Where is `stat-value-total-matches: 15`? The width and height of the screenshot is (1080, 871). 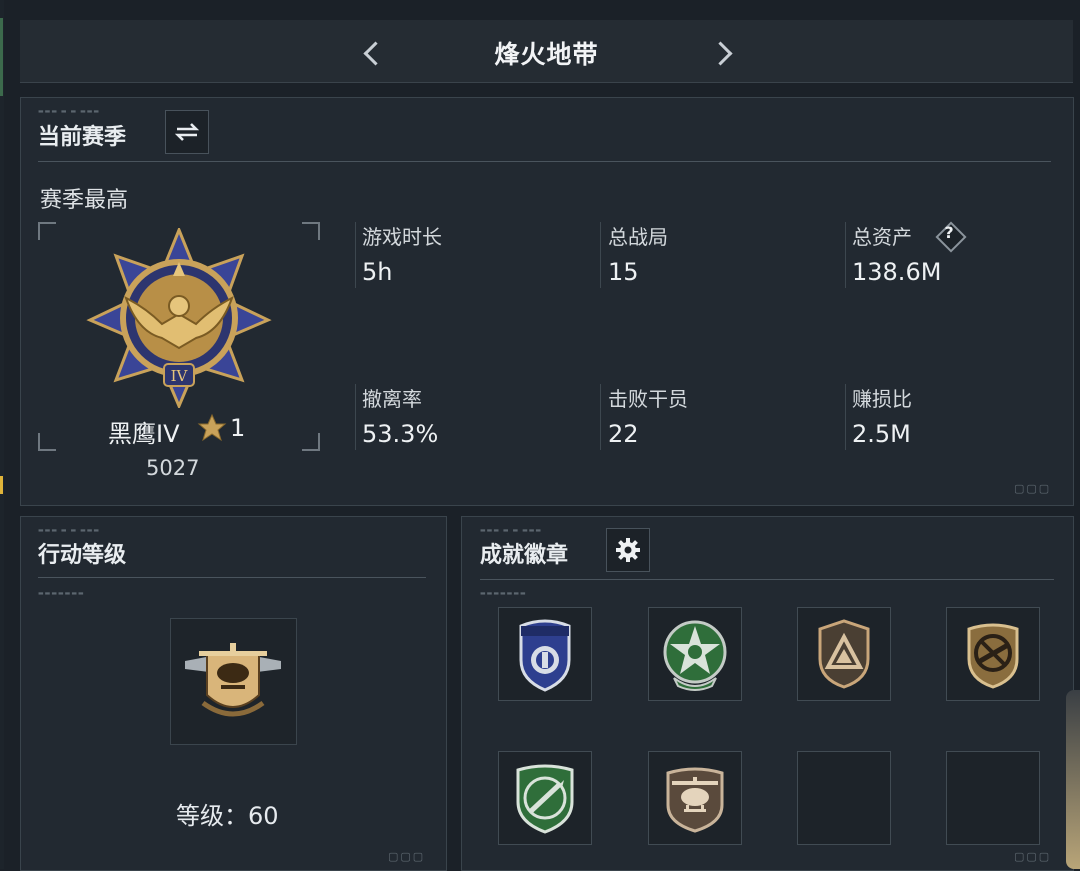
stat-value-total-matches: 15 is located at coordinates (623, 272).